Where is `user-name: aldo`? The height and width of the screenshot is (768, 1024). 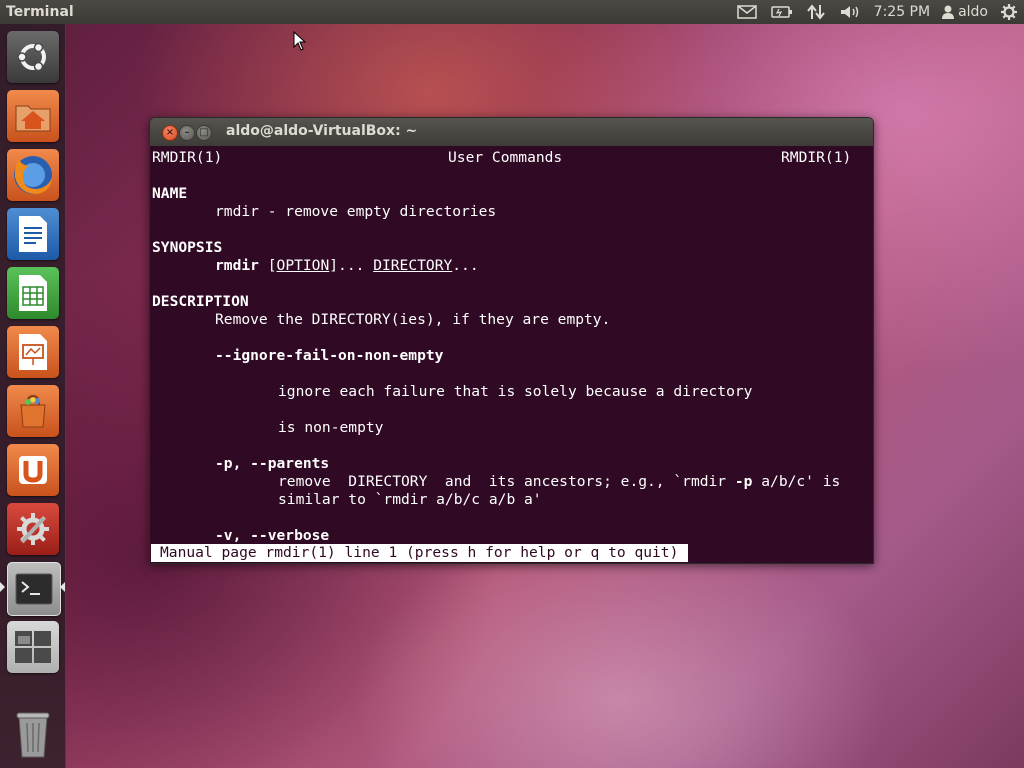 user-name: aldo is located at coordinates (973, 12).